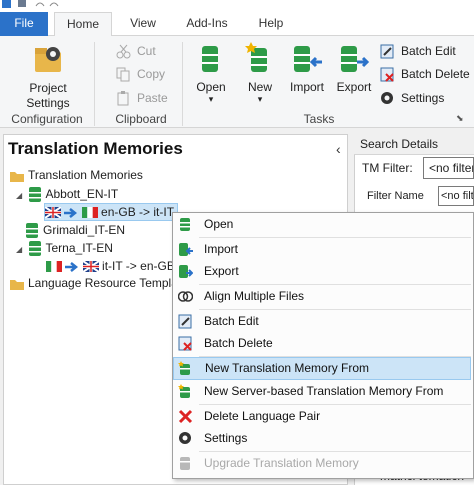 The image size is (474, 485). What do you see at coordinates (221, 271) in the screenshot?
I see `menu-item-export-label: Export` at bounding box center [221, 271].